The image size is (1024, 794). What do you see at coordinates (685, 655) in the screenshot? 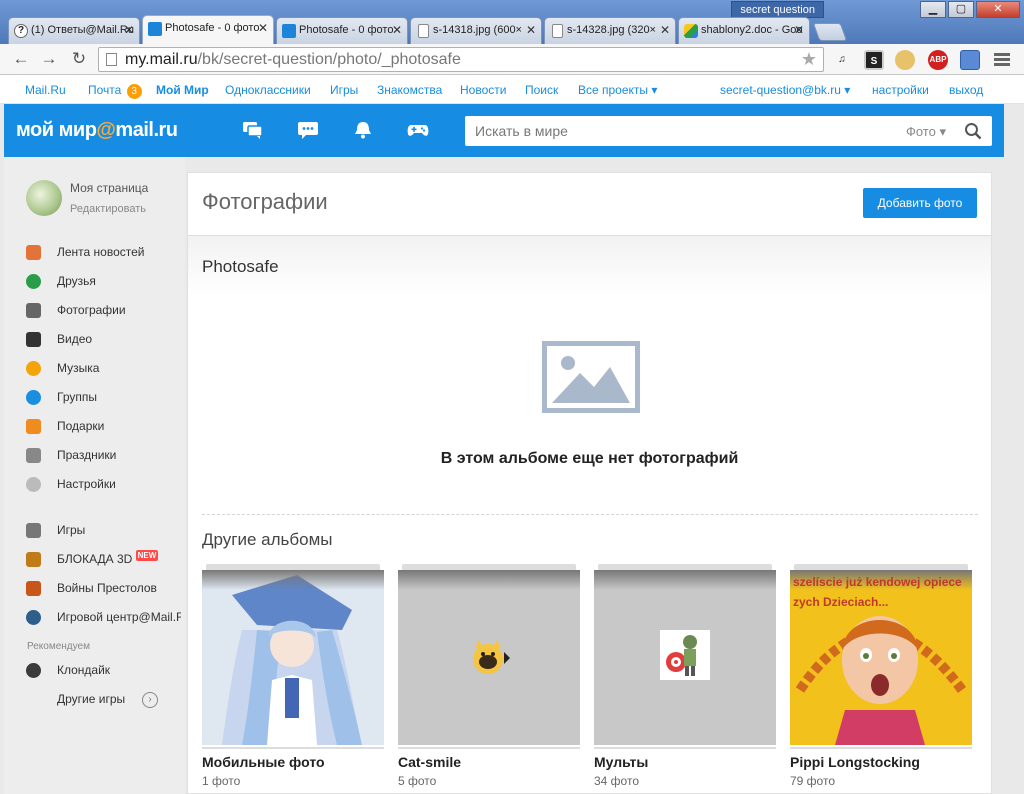
I see `cartoon-image` at bounding box center [685, 655].